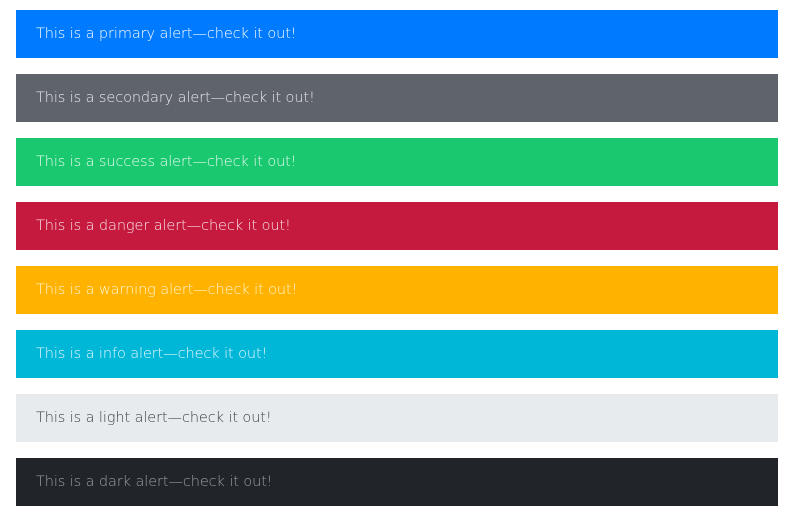 The image size is (796, 522). I want to click on alert-primary-text: This is a primary alert—check it out!, so click(166, 34).